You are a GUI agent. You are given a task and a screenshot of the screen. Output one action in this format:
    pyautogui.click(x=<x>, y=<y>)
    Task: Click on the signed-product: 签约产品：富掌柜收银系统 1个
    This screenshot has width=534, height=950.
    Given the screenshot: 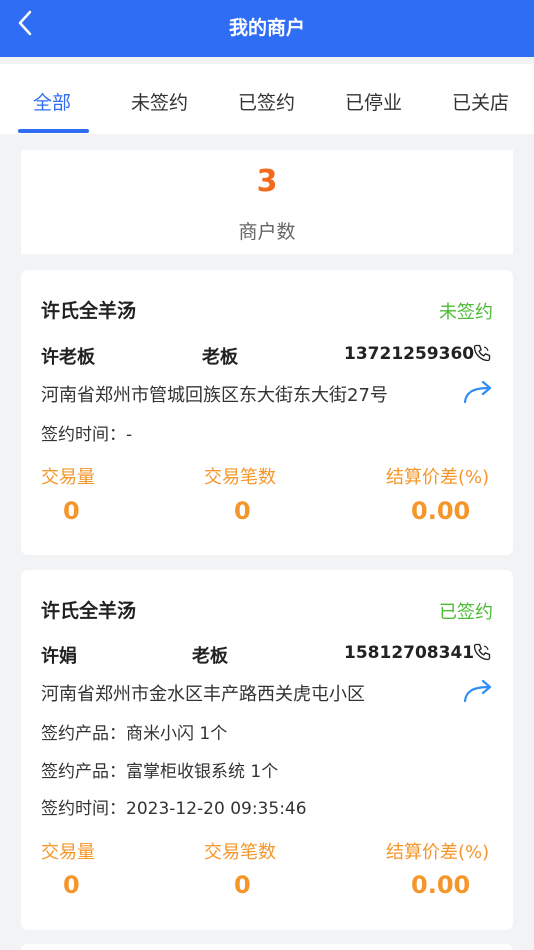 What is the action you would take?
    pyautogui.click(x=160, y=772)
    